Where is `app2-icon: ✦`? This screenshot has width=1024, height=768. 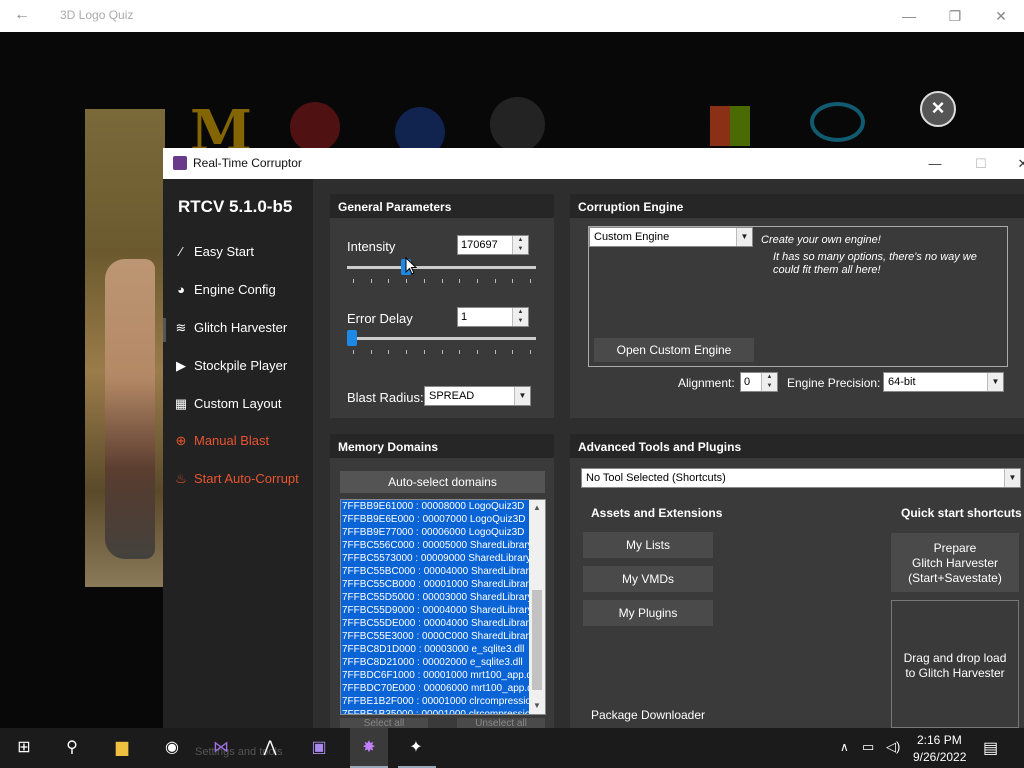
app2-icon: ✦ is located at coordinates (416, 748).